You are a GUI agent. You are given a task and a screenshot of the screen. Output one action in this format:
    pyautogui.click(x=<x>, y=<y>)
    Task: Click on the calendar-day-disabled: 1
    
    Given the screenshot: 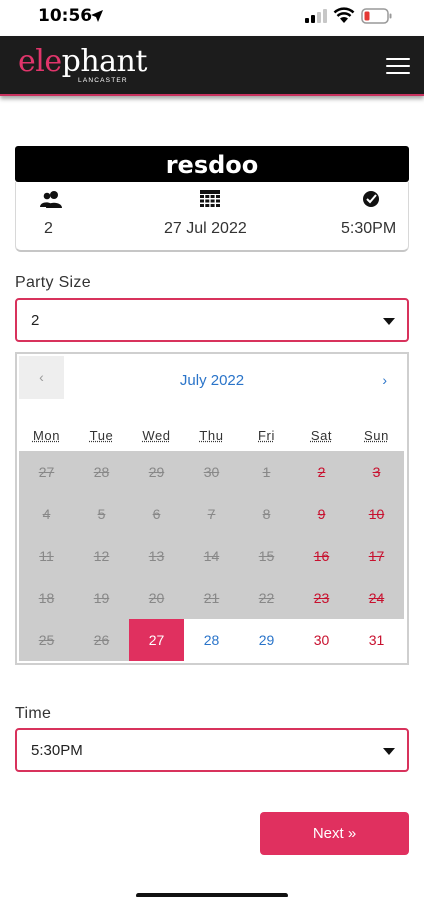 What is the action you would take?
    pyautogui.click(x=266, y=472)
    